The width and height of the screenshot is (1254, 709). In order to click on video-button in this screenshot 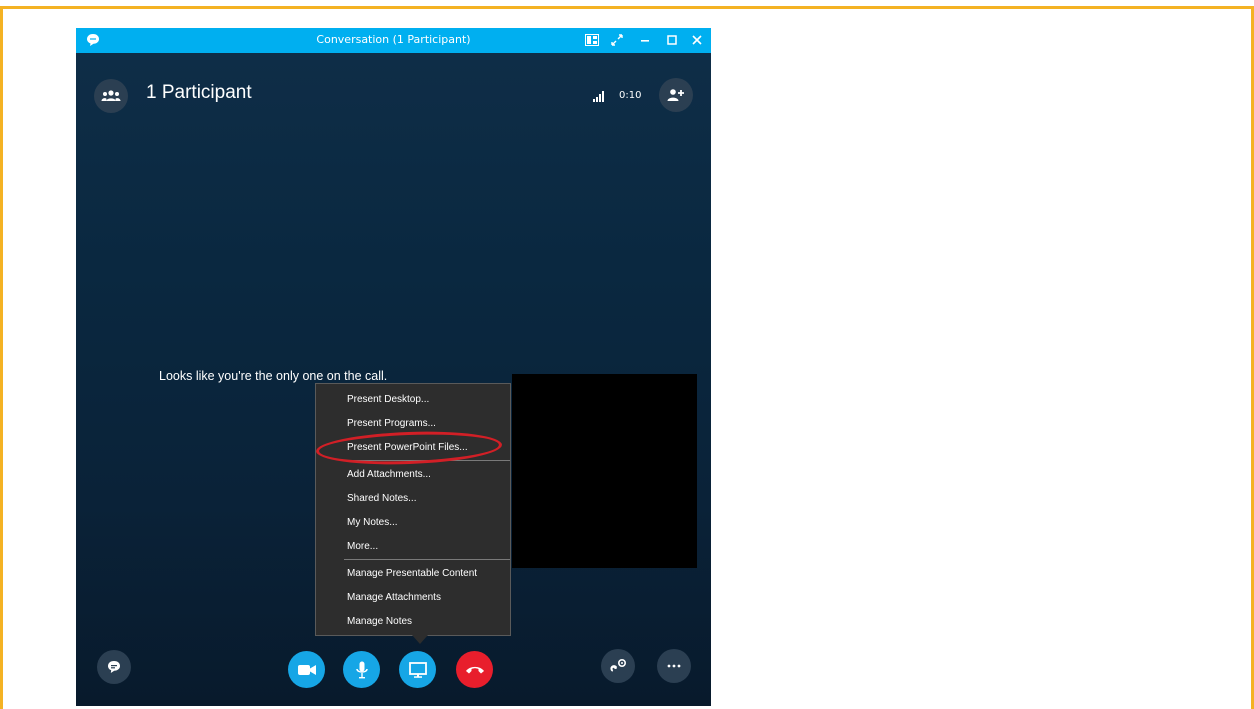, I will do `click(306, 669)`.